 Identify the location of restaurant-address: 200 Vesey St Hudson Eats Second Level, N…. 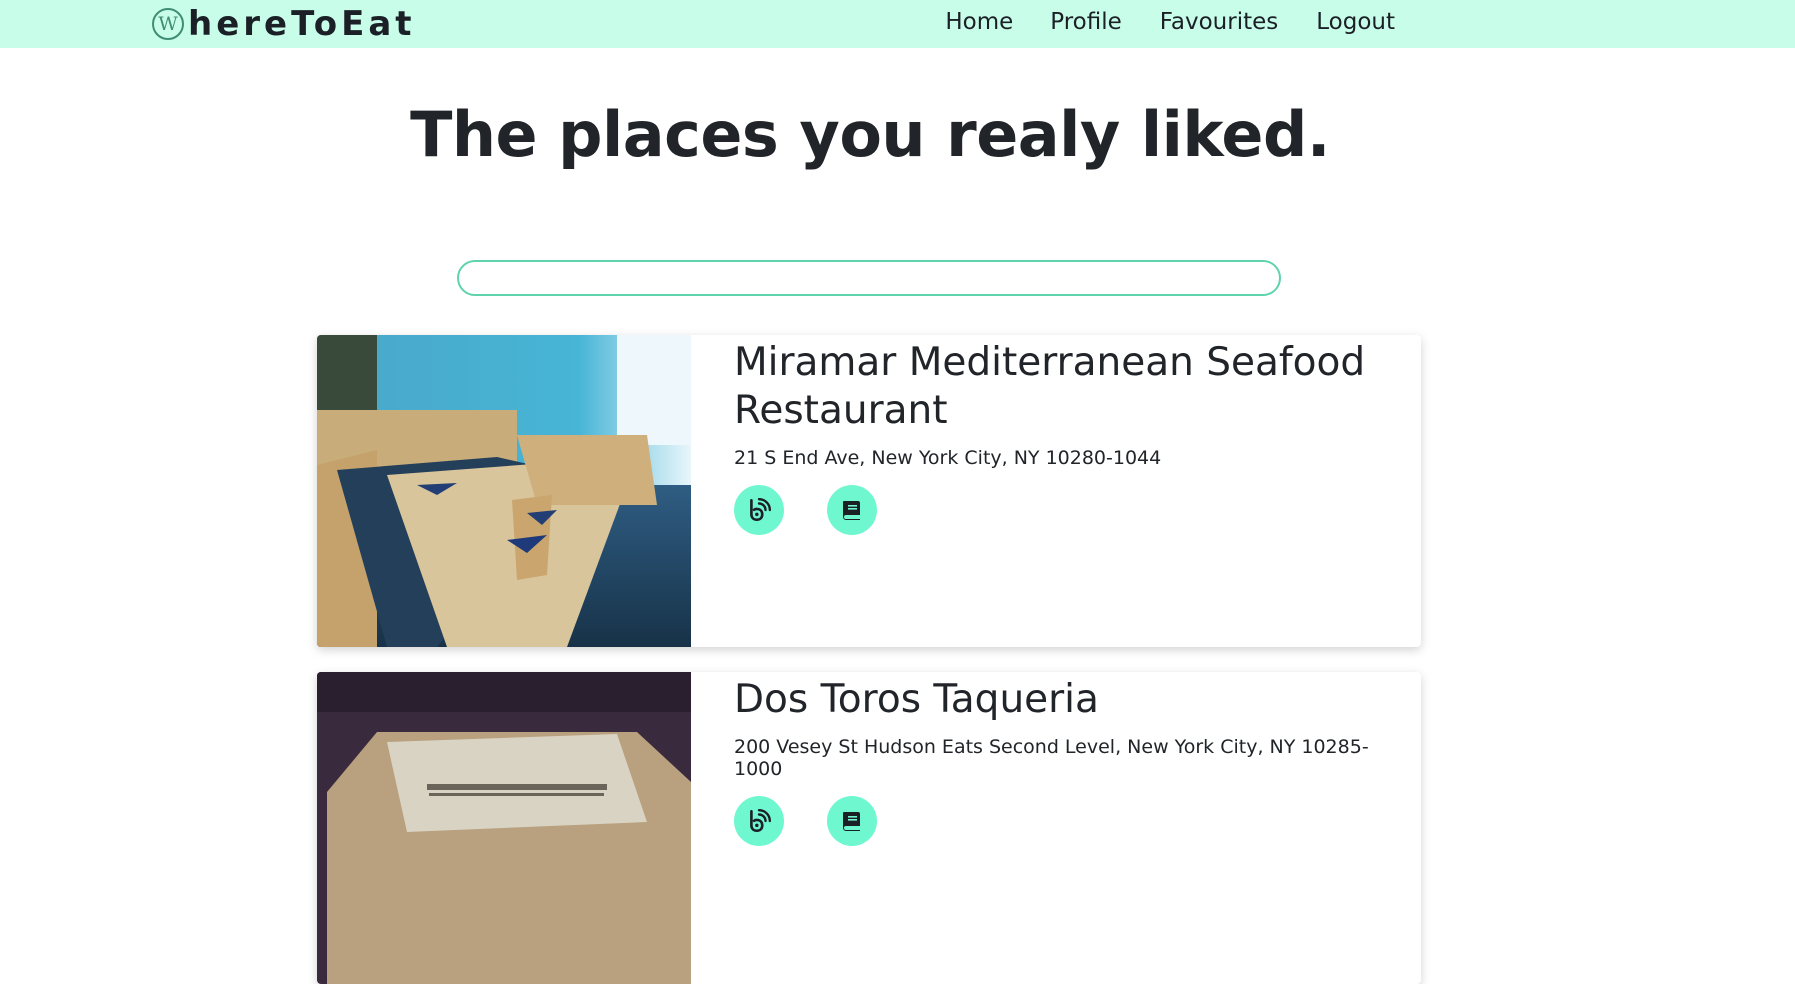
(1051, 758).